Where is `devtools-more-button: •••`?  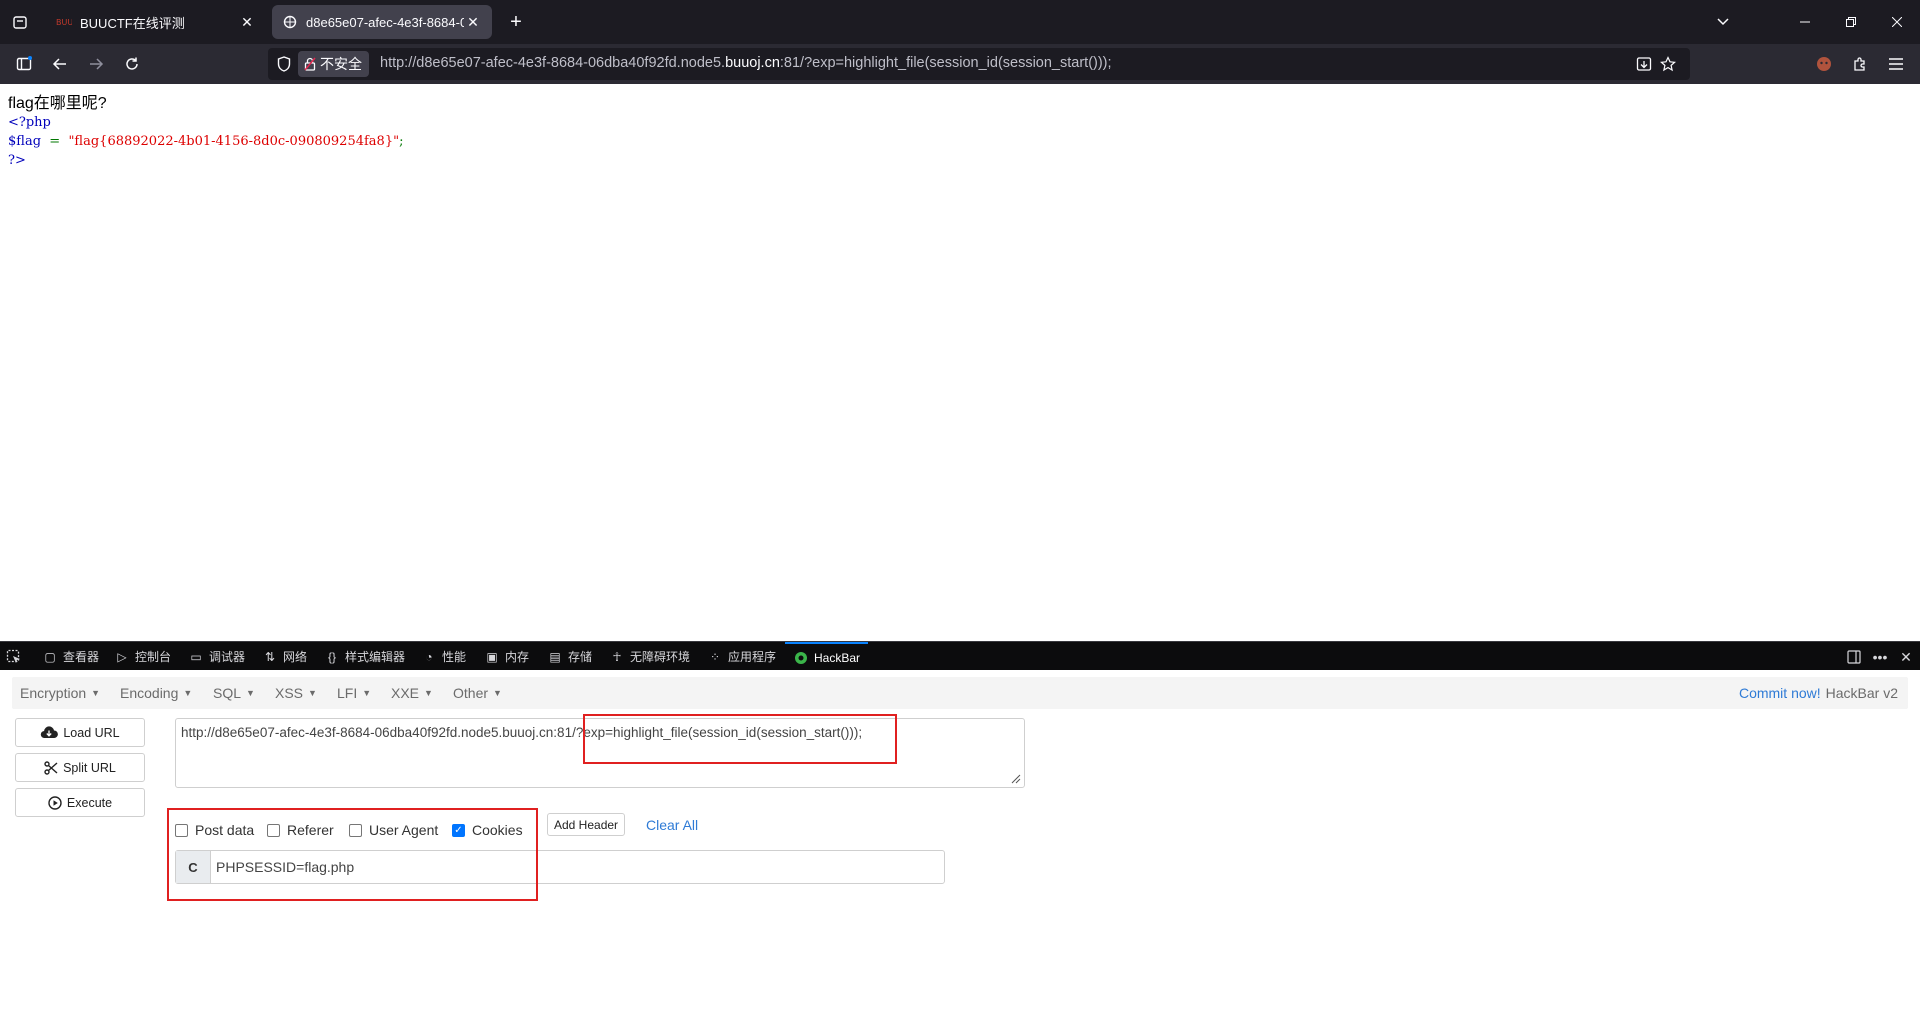
devtools-more-button: ••• is located at coordinates (1880, 657).